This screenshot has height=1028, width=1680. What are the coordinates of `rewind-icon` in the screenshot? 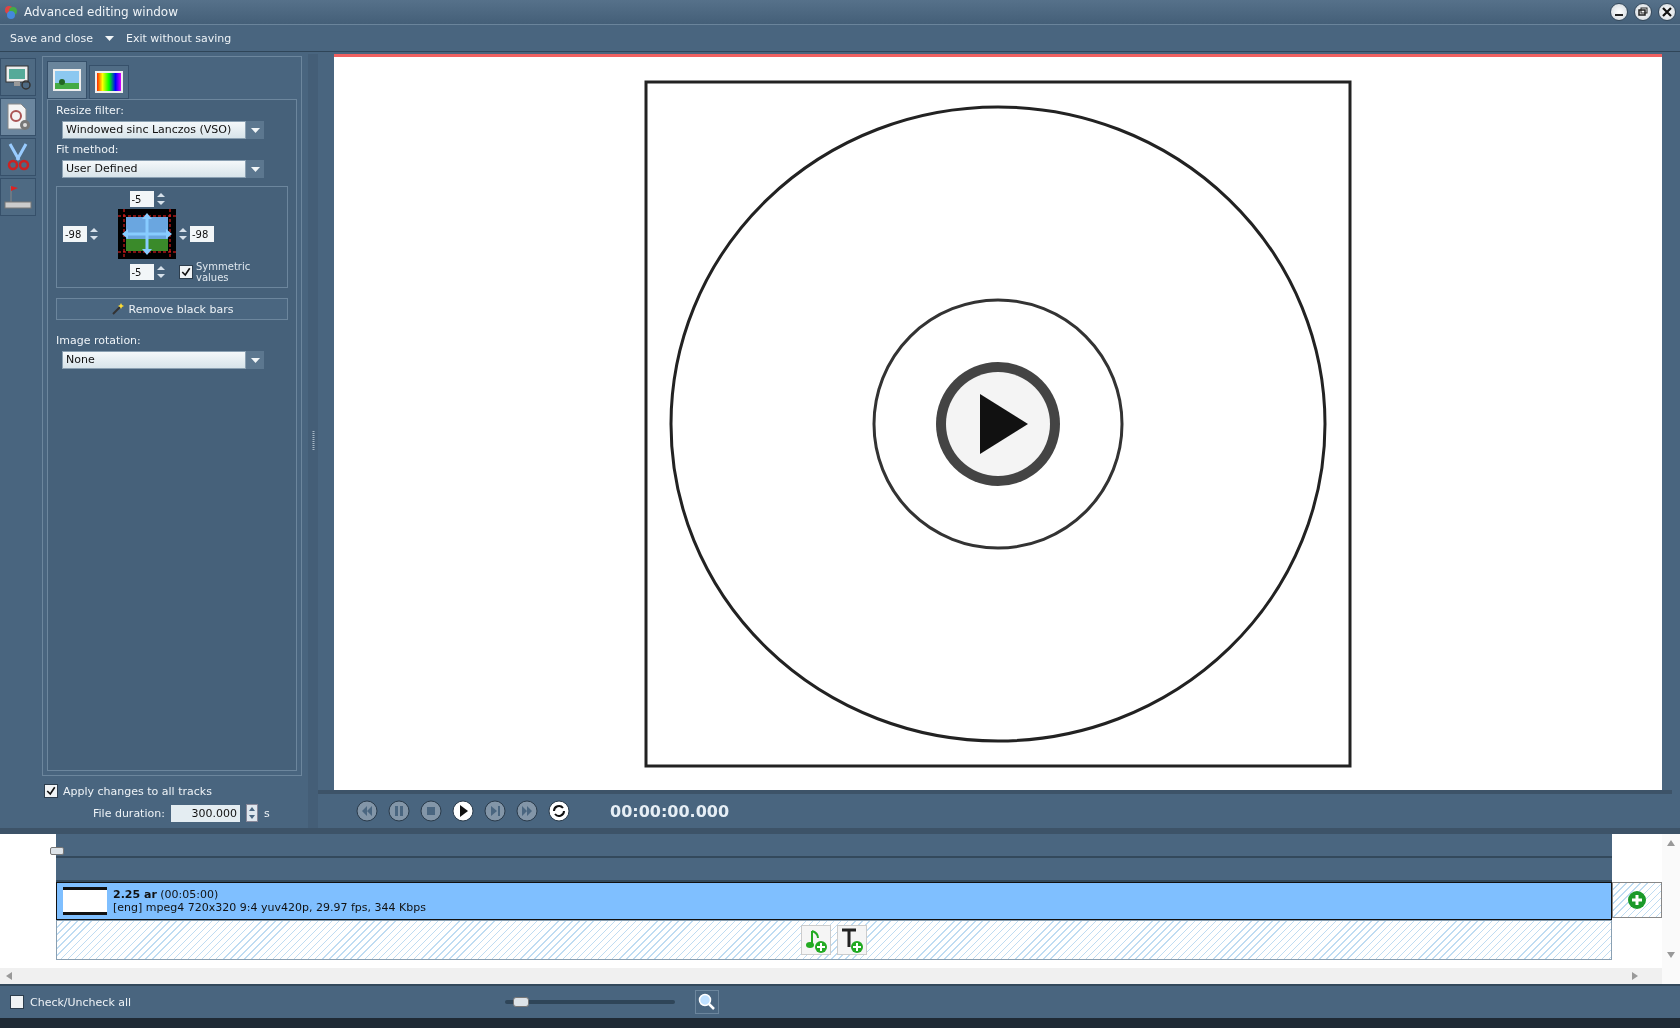 It's located at (367, 811).